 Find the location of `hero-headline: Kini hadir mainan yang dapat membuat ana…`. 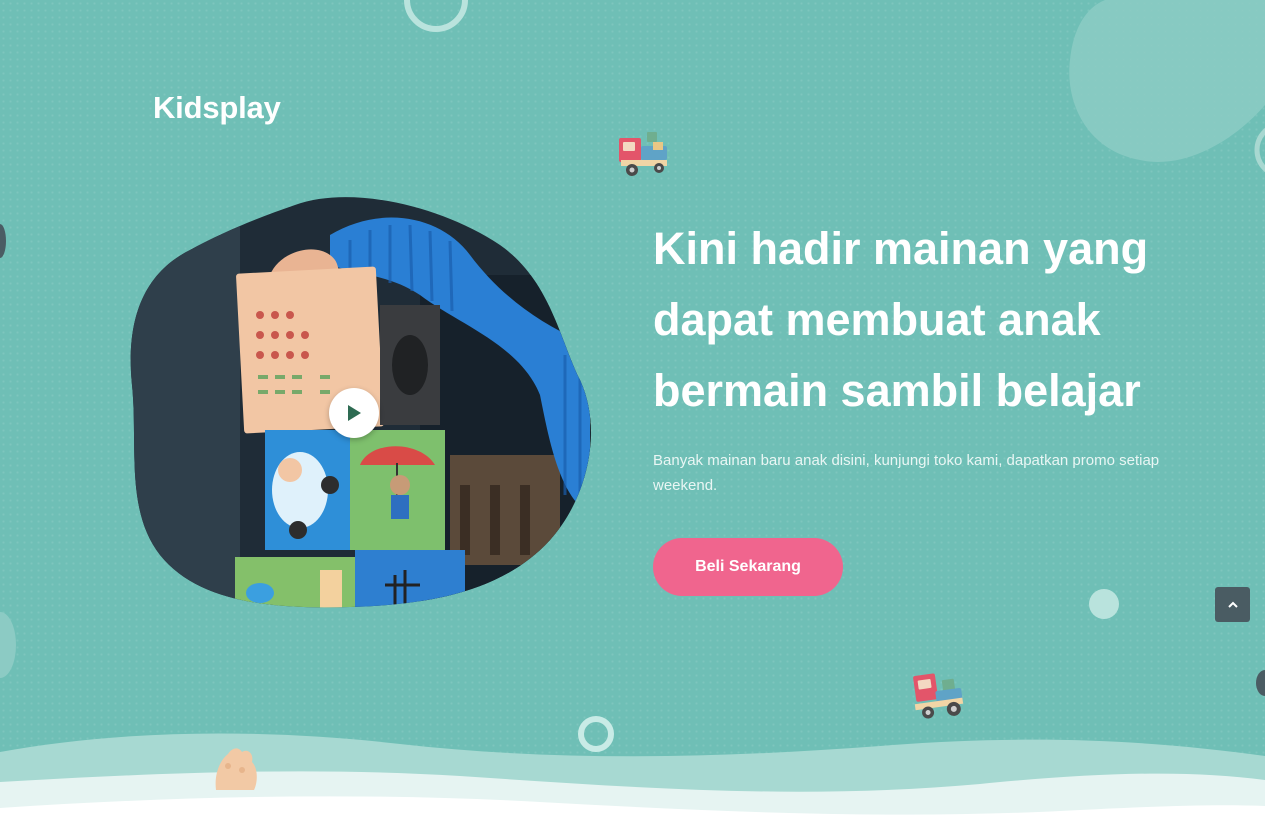

hero-headline: Kini hadir mainan yang dapat membuat ana… is located at coordinates (901, 319).